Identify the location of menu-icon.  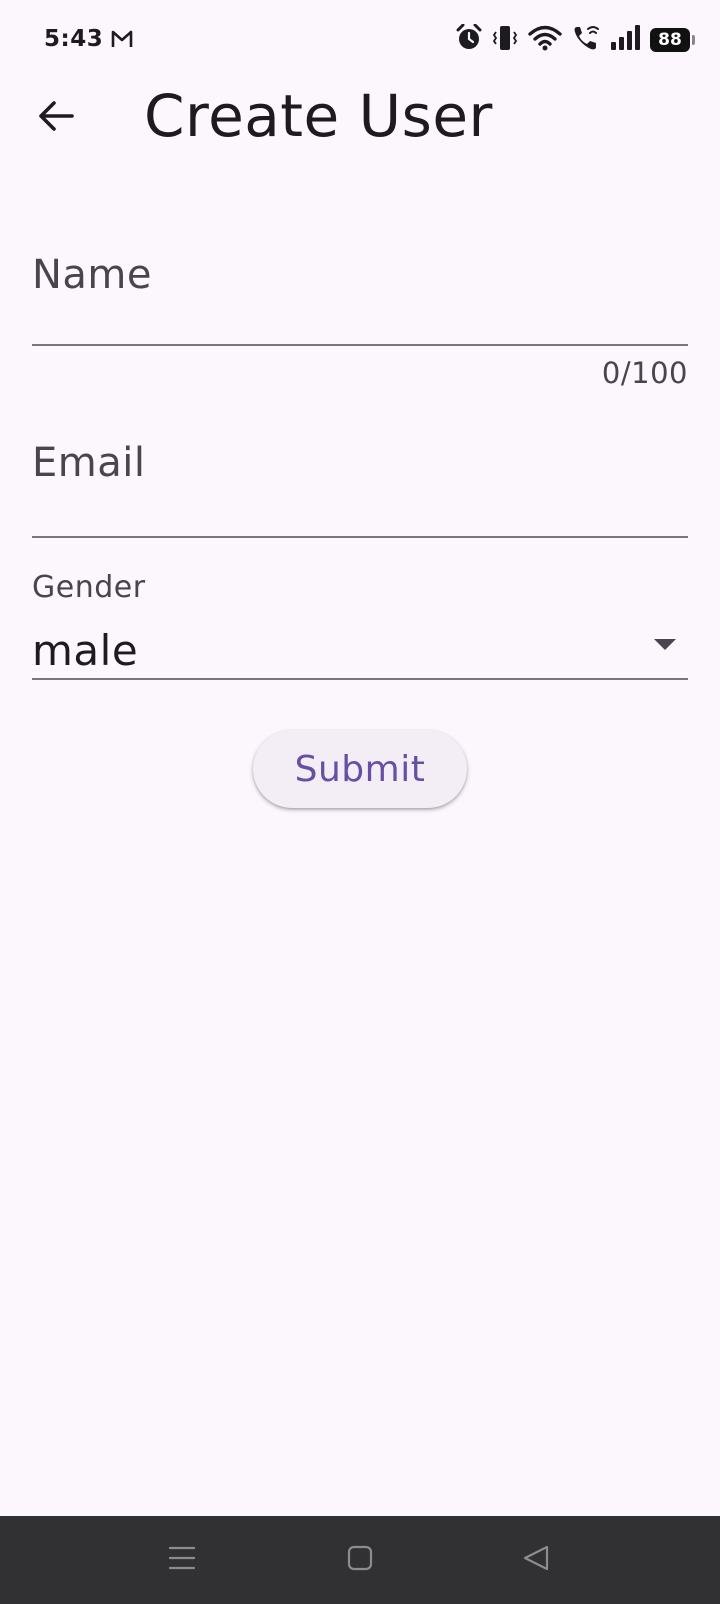
(182, 1560).